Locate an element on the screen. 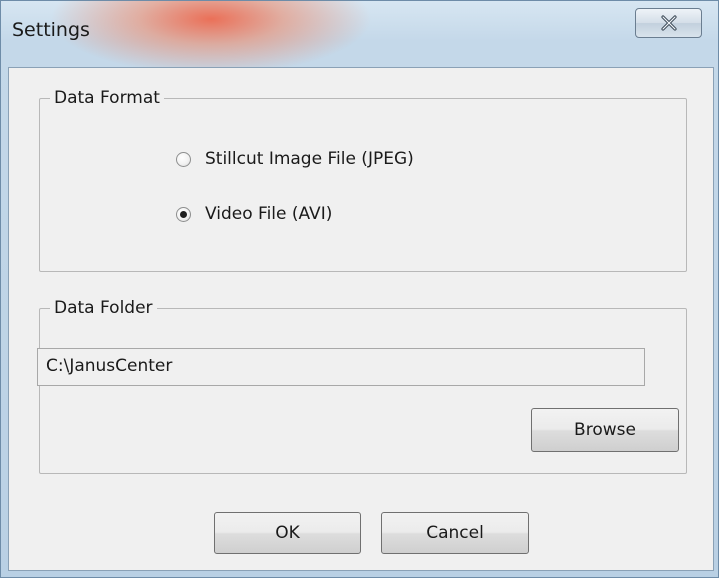 Image resolution: width=719 pixels, height=578 pixels. data-format-label: Data Format is located at coordinates (107, 98).